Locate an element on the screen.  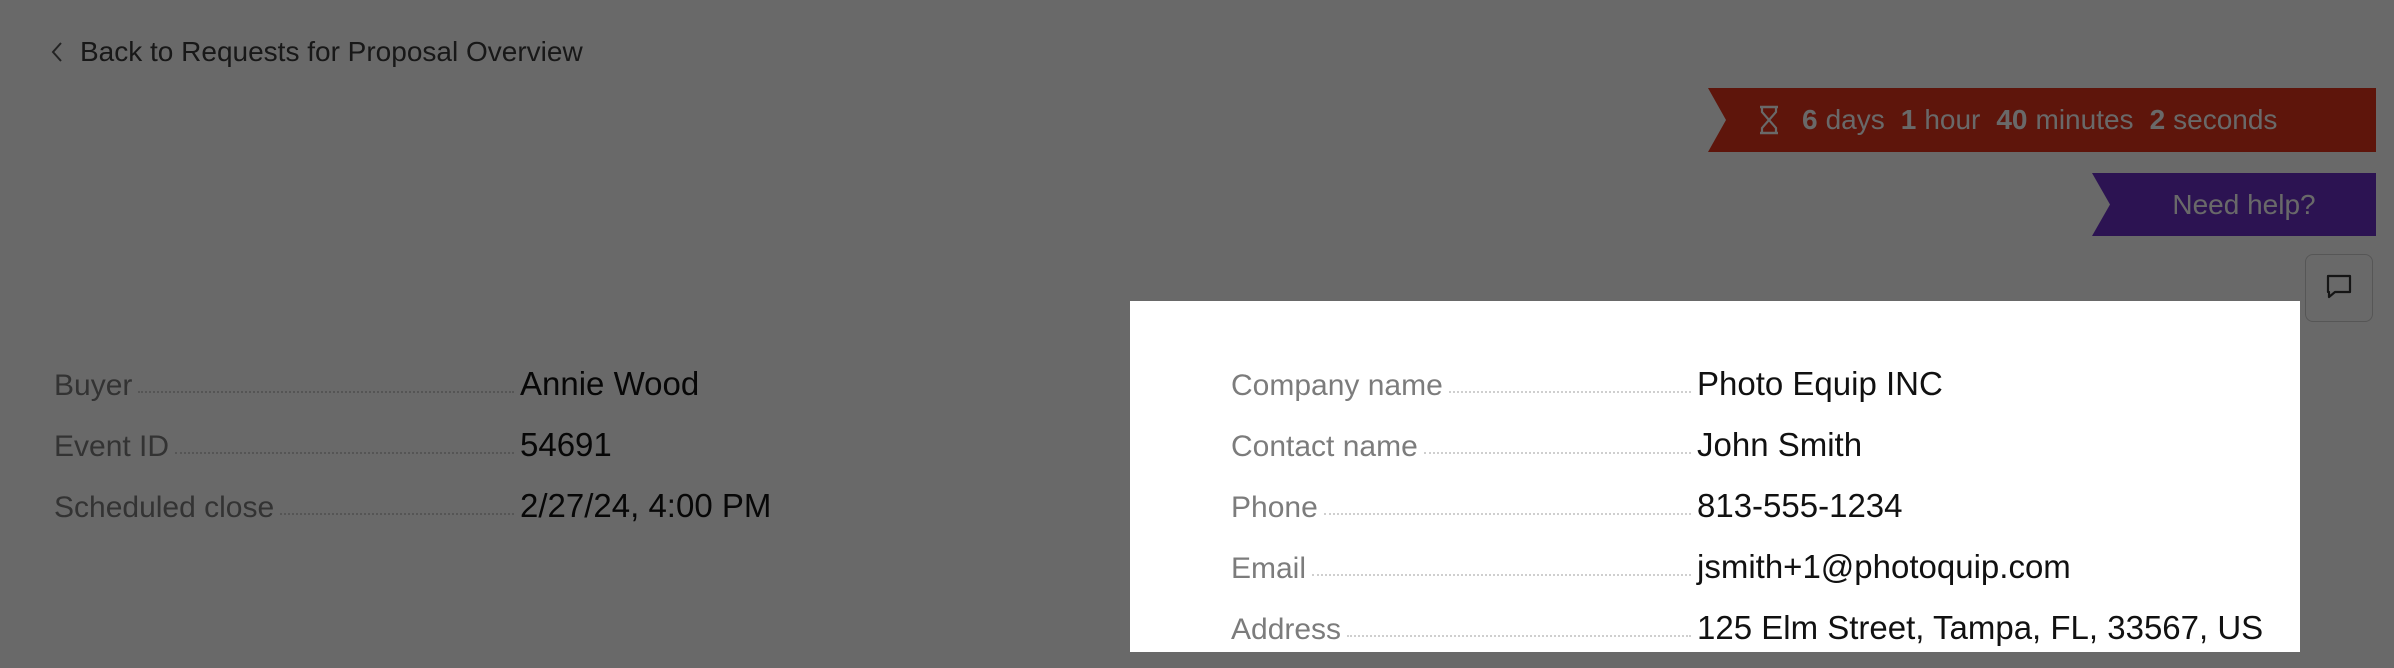
phone-label: Phone is located at coordinates (1274, 507).